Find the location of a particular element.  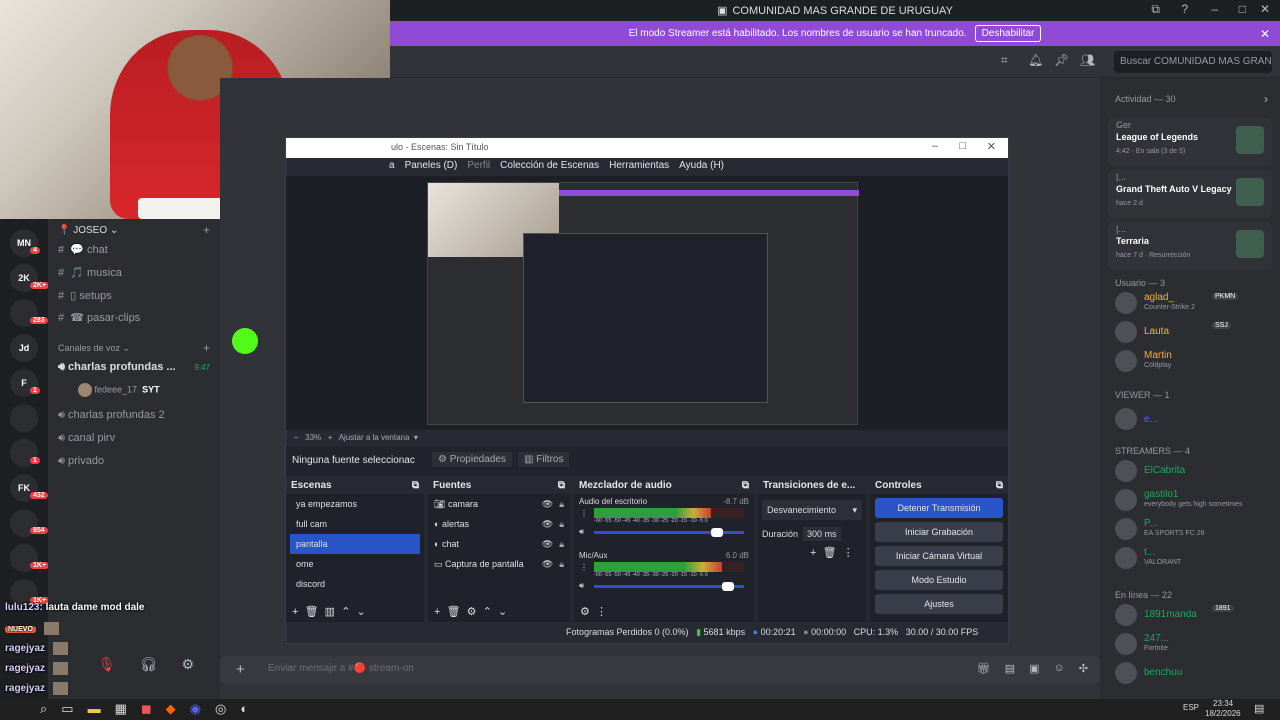

activity-card: |... Terraria hace 7 d · Resurrección is located at coordinates (1190, 246).